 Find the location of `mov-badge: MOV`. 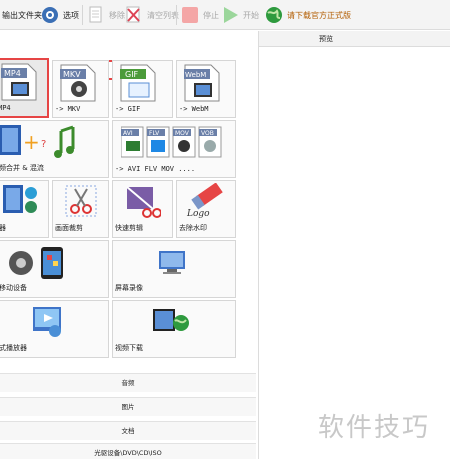

mov-badge: MOV is located at coordinates (182, 133).